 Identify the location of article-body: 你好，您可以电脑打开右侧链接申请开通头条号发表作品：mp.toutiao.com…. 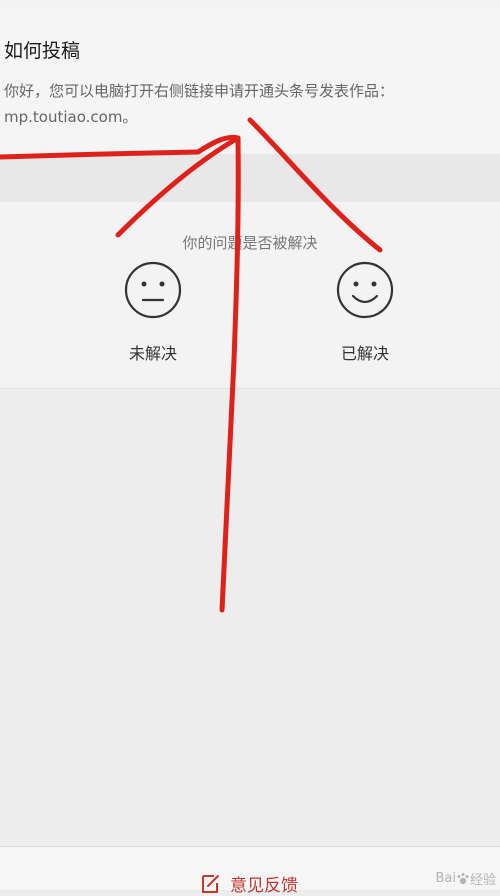
(199, 104).